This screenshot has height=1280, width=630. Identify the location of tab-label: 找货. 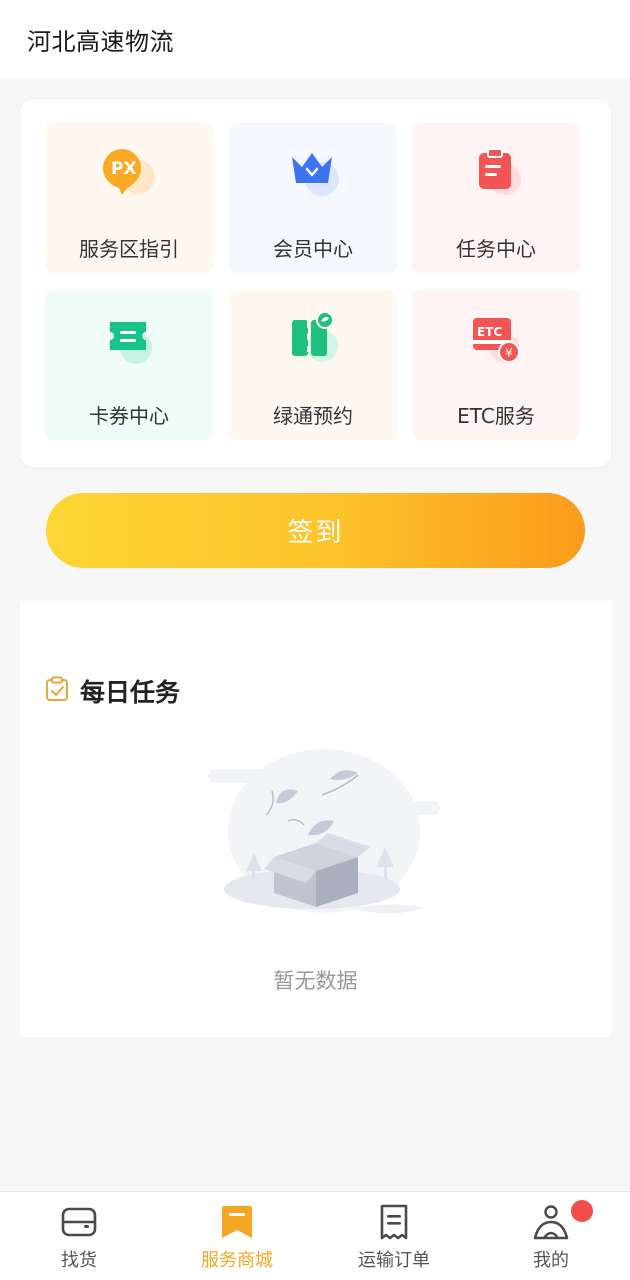
(79, 1260).